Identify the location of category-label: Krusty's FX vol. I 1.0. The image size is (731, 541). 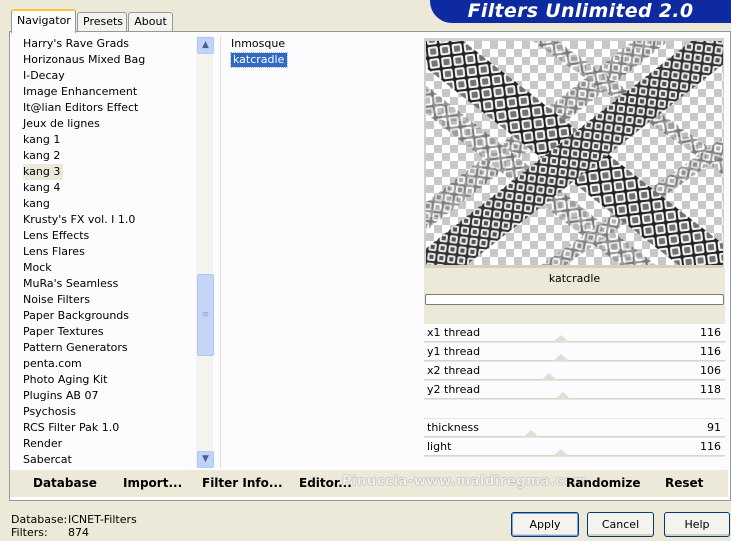
(79, 219).